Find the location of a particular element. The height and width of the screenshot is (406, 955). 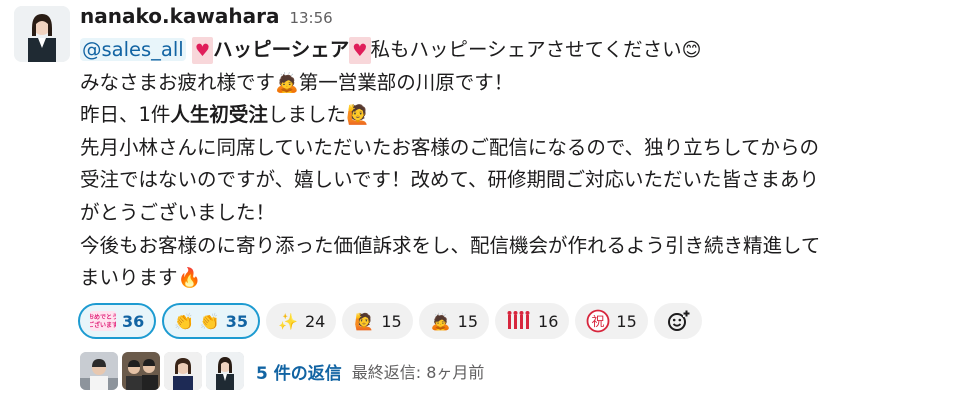

user-group-mention: @sales_all is located at coordinates (133, 49).